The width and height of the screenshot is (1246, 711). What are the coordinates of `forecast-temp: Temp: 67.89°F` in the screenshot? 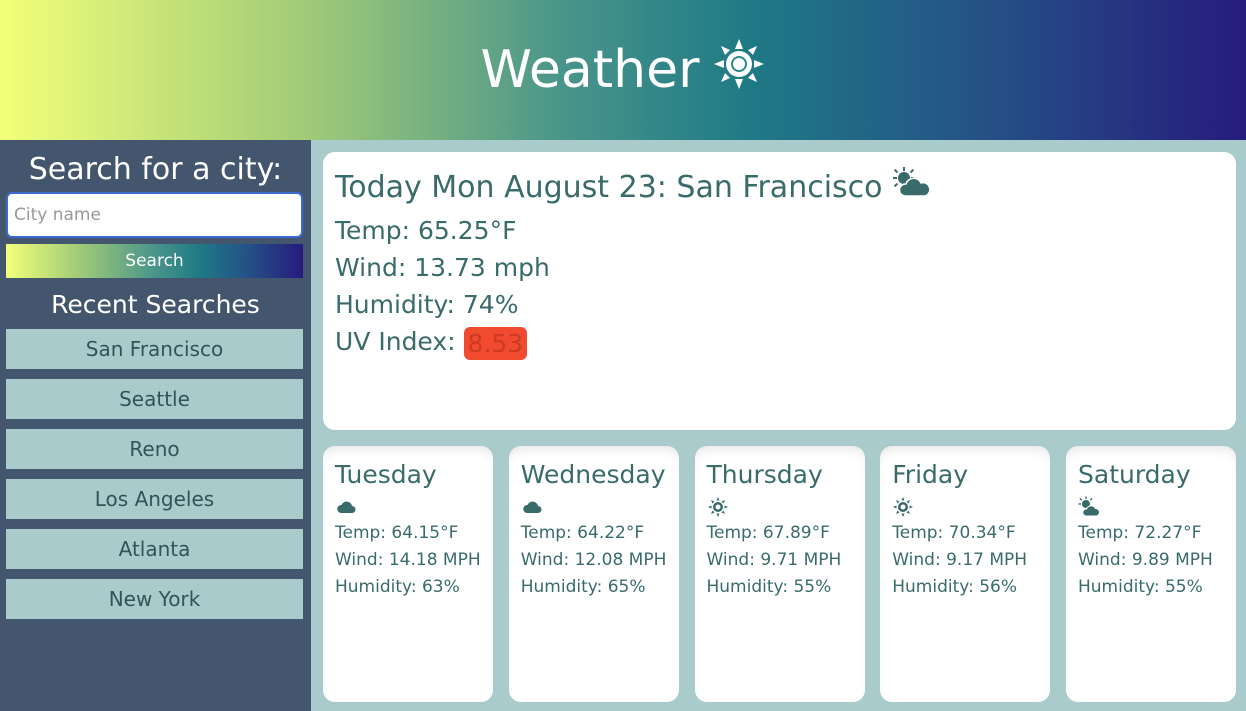 It's located at (768, 533).